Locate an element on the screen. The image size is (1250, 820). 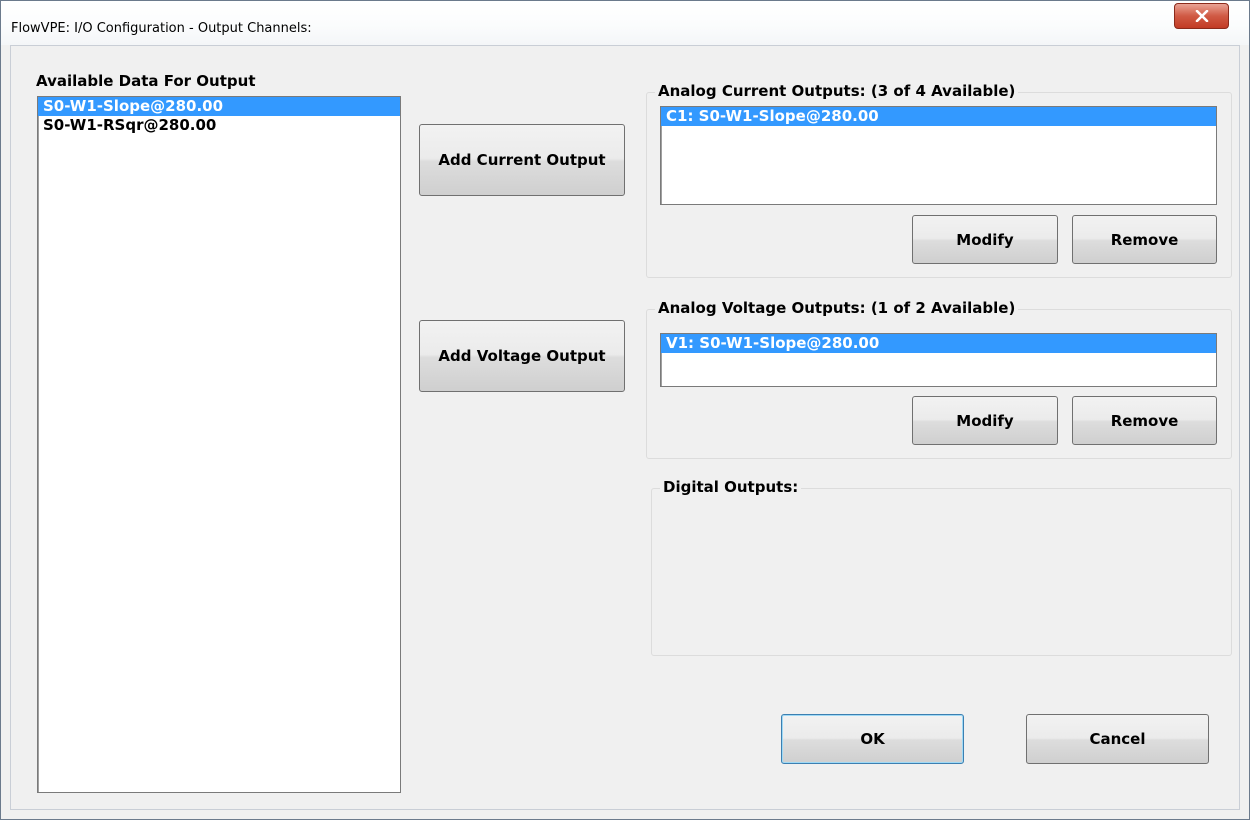
list-item: C1: S0-W1-Slope@280.00 is located at coordinates (938, 116).